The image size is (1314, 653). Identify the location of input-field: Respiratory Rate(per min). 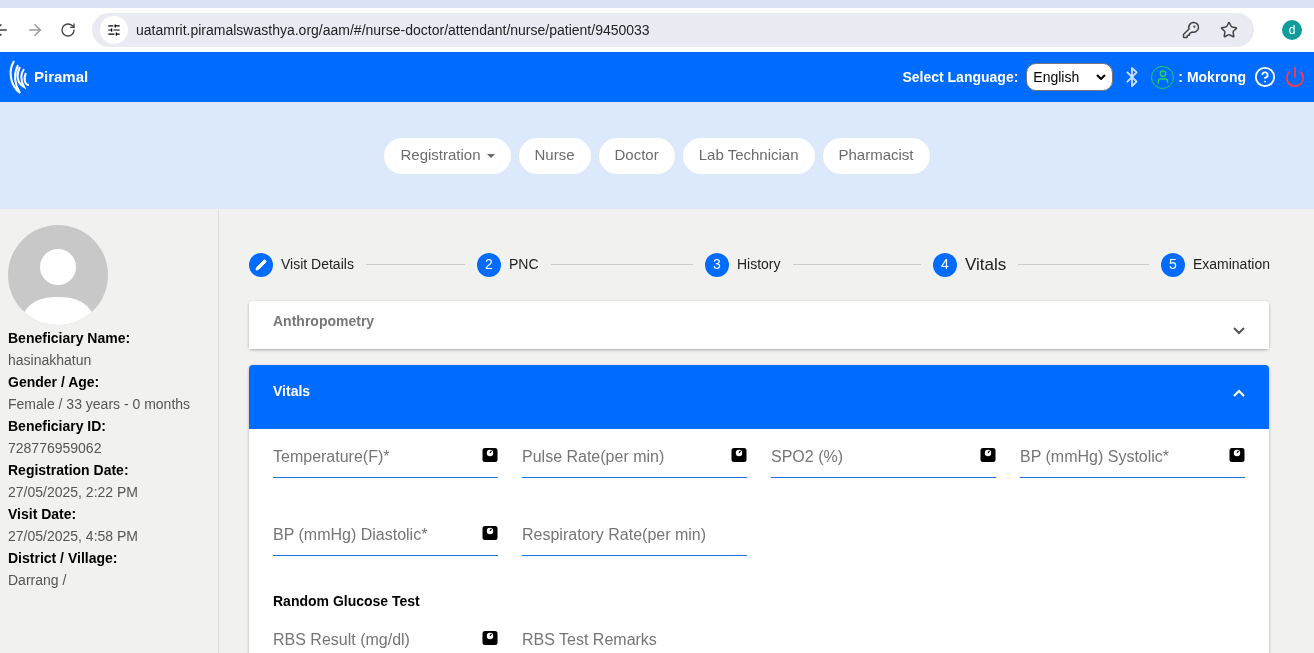
(634, 534).